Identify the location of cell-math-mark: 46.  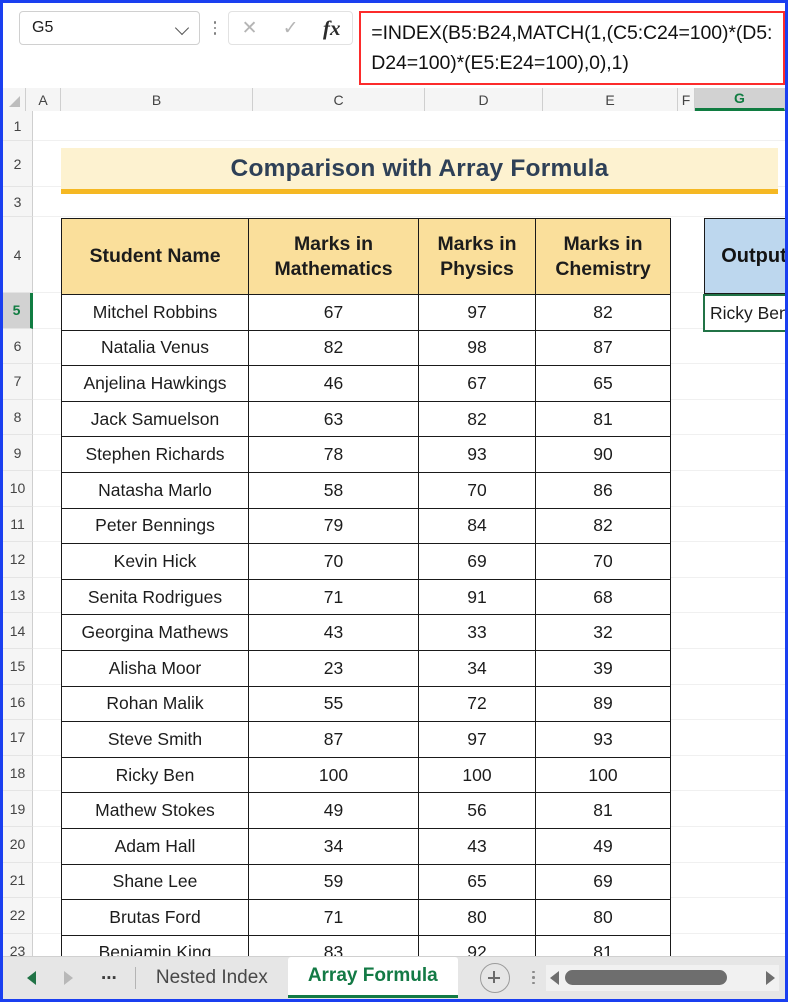
(333, 383).